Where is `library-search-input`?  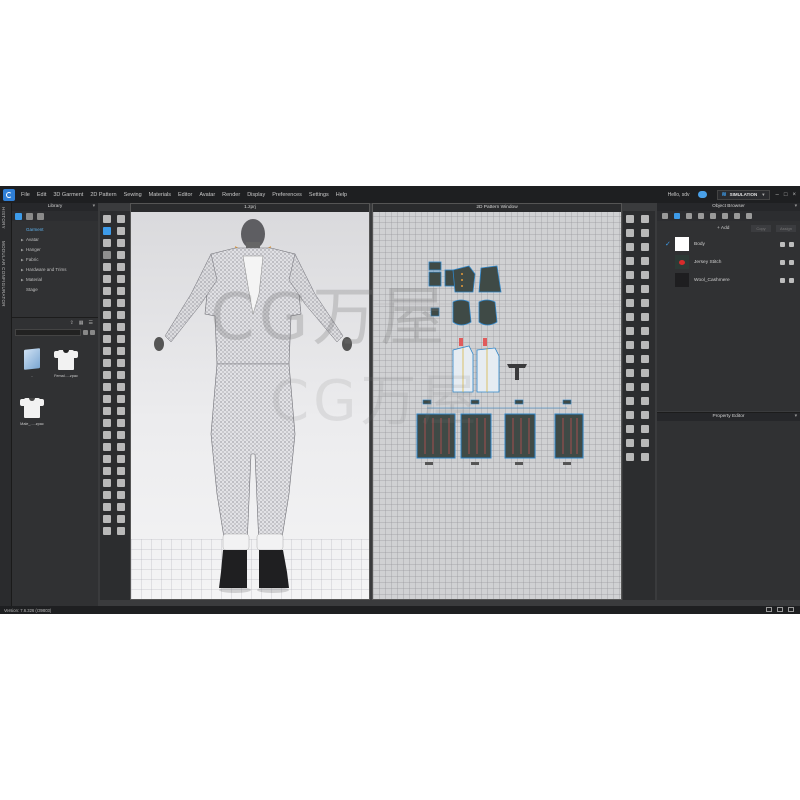
library-search-input is located at coordinates (48, 332).